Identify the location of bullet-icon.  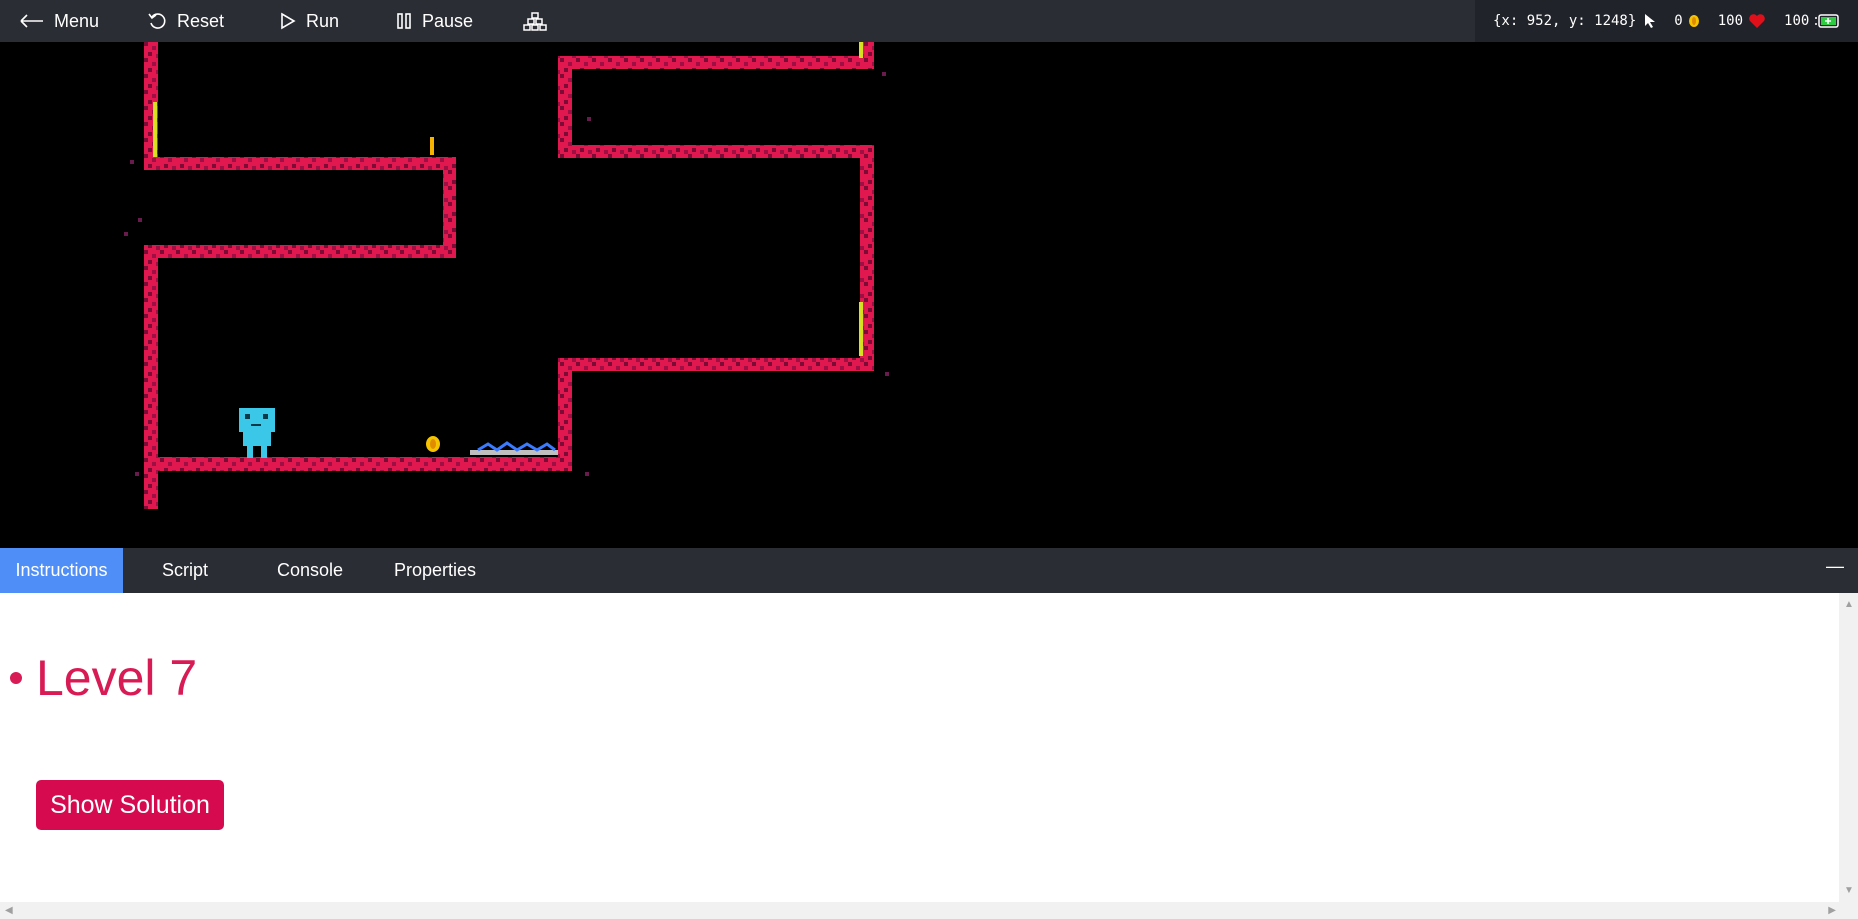
(16, 678).